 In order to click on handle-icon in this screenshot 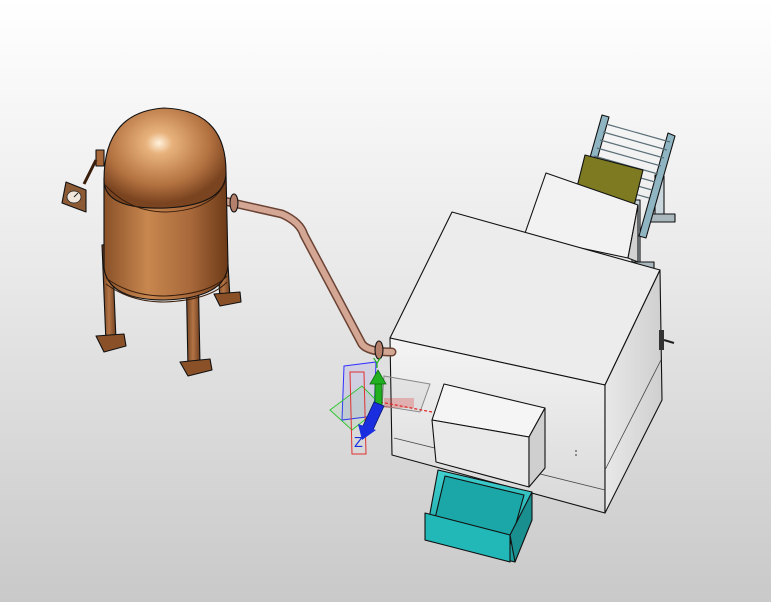, I will do `click(667, 340)`.